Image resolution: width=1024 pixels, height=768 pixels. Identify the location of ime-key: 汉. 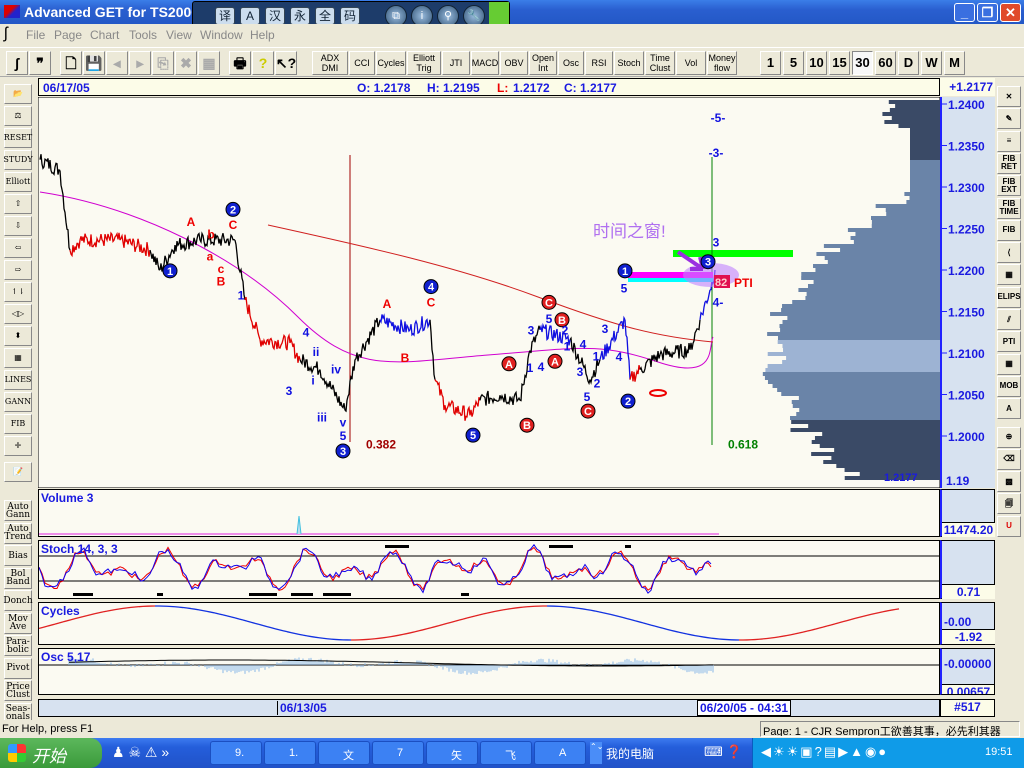
(275, 16).